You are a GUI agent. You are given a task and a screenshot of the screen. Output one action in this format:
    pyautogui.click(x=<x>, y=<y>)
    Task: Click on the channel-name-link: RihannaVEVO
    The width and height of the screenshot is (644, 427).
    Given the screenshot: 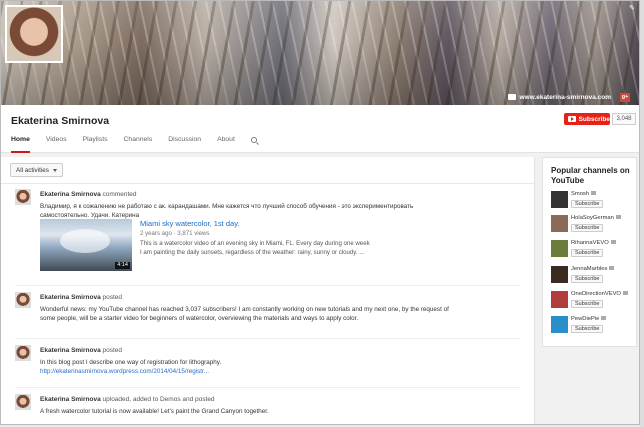 What is the action you would take?
    pyautogui.click(x=593, y=243)
    